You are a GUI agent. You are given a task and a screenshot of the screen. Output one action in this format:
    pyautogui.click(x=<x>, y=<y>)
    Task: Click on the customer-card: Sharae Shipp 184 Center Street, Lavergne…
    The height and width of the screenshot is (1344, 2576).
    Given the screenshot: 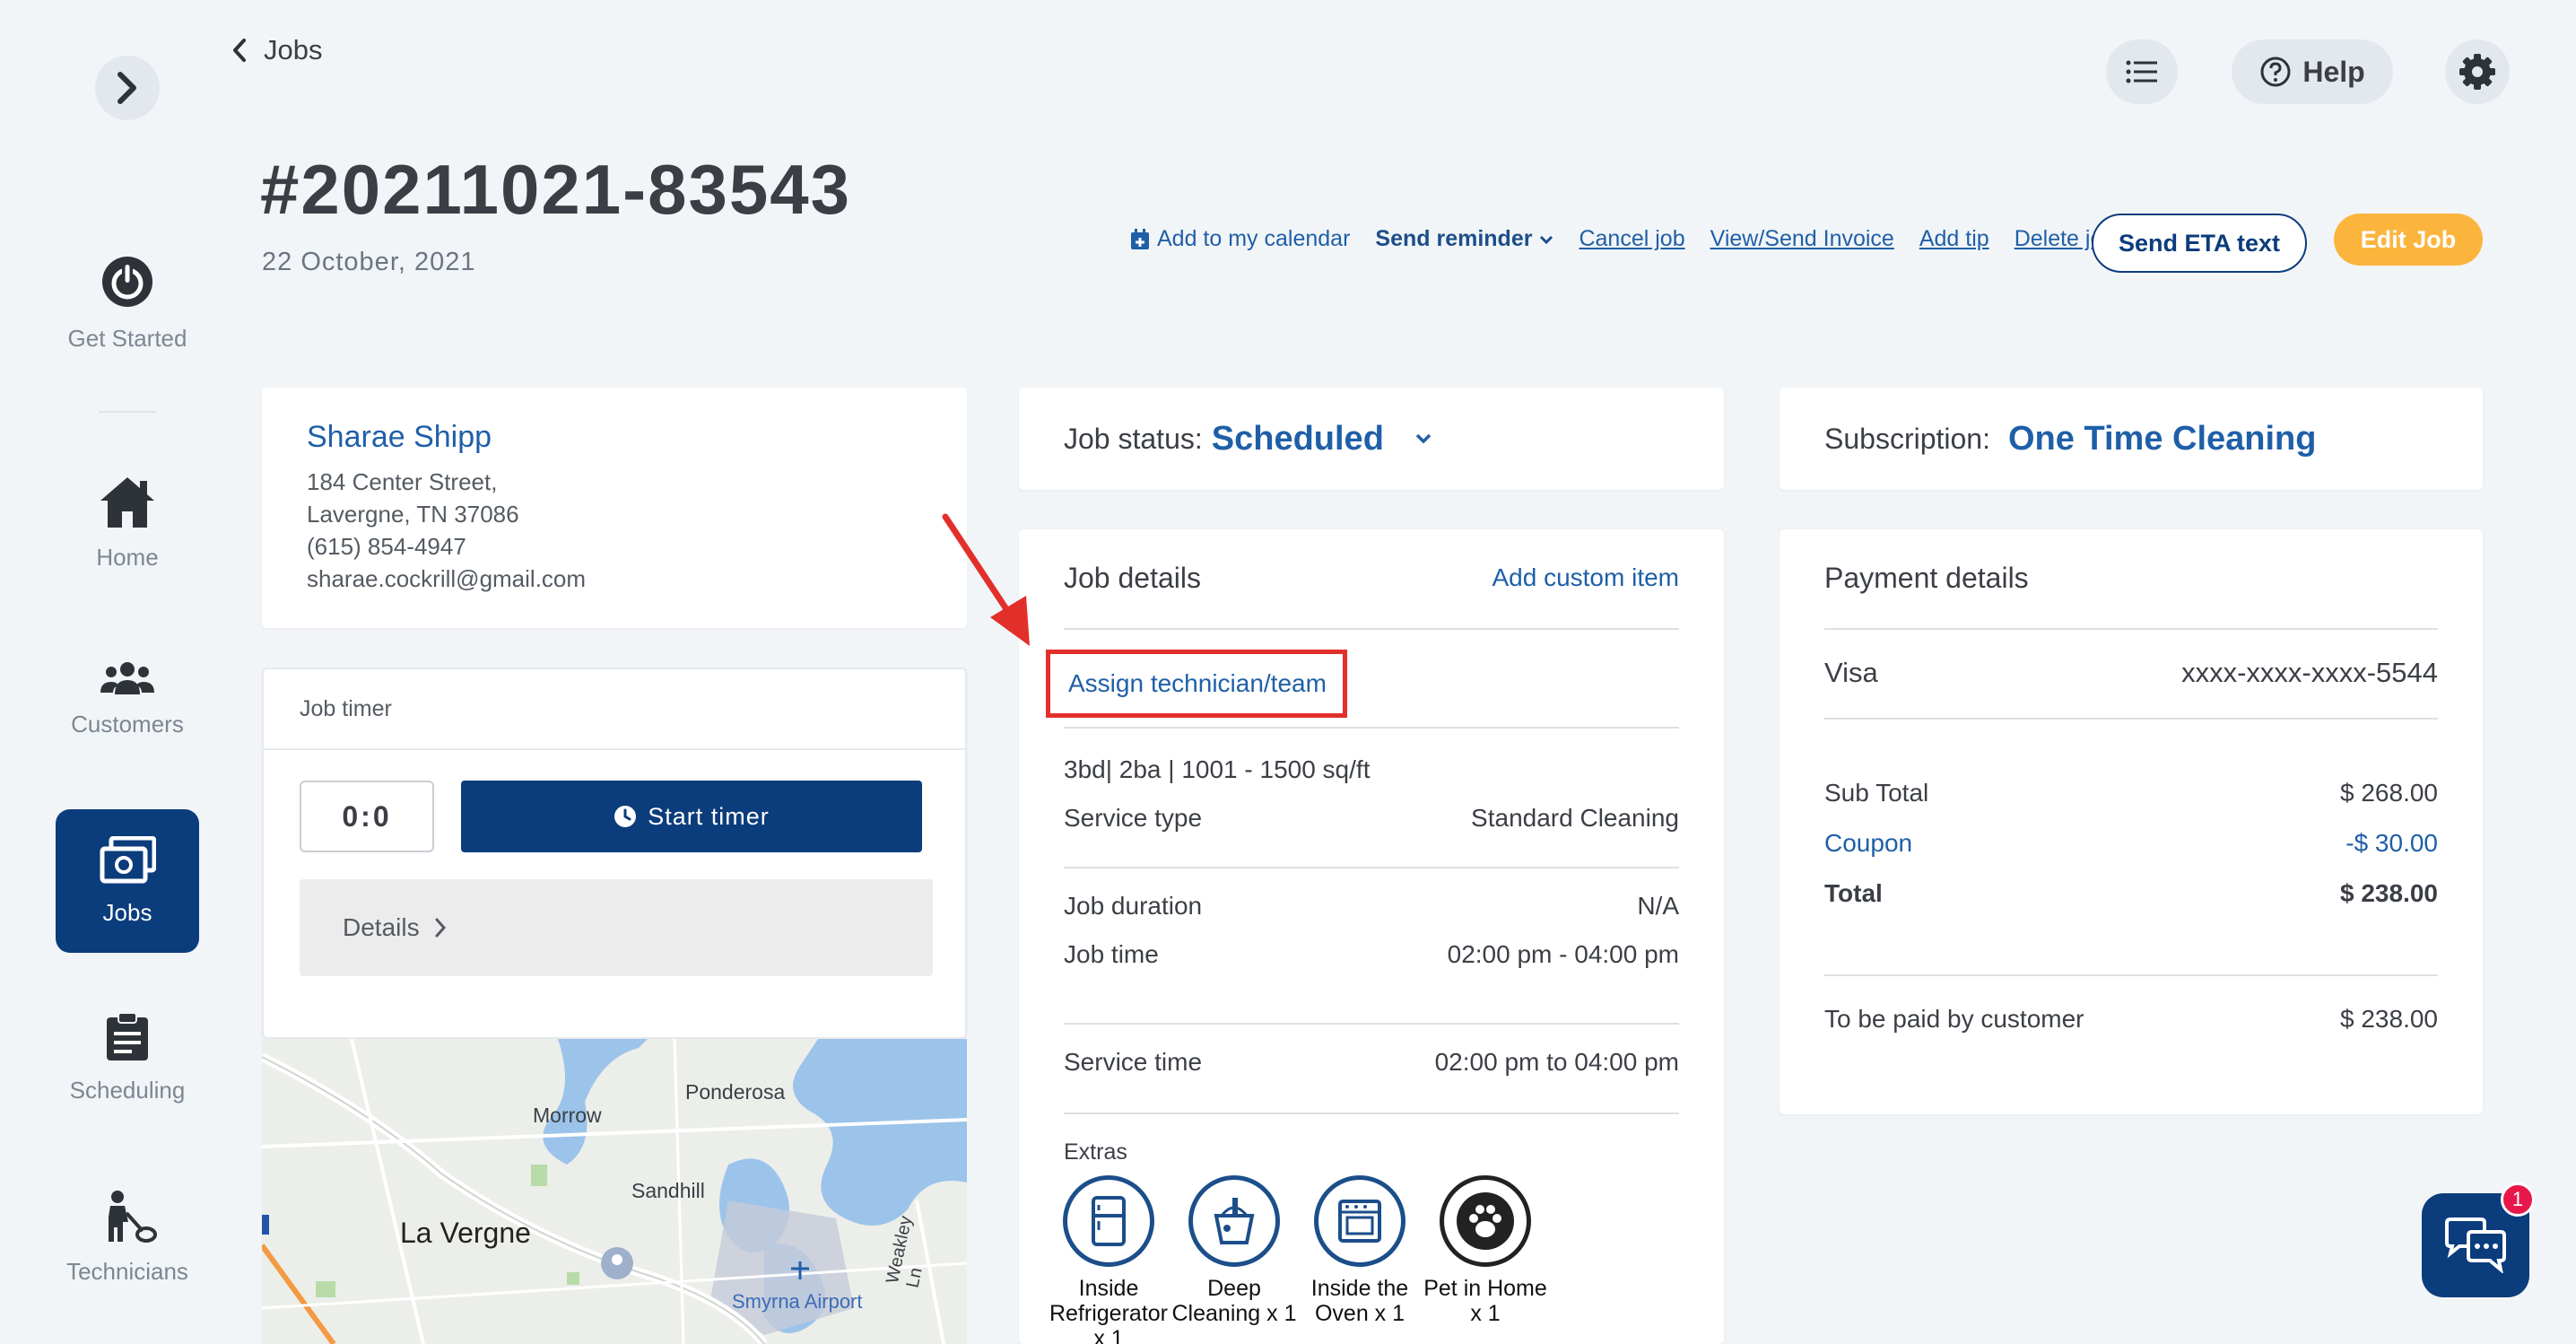 What is the action you would take?
    pyautogui.click(x=614, y=508)
    